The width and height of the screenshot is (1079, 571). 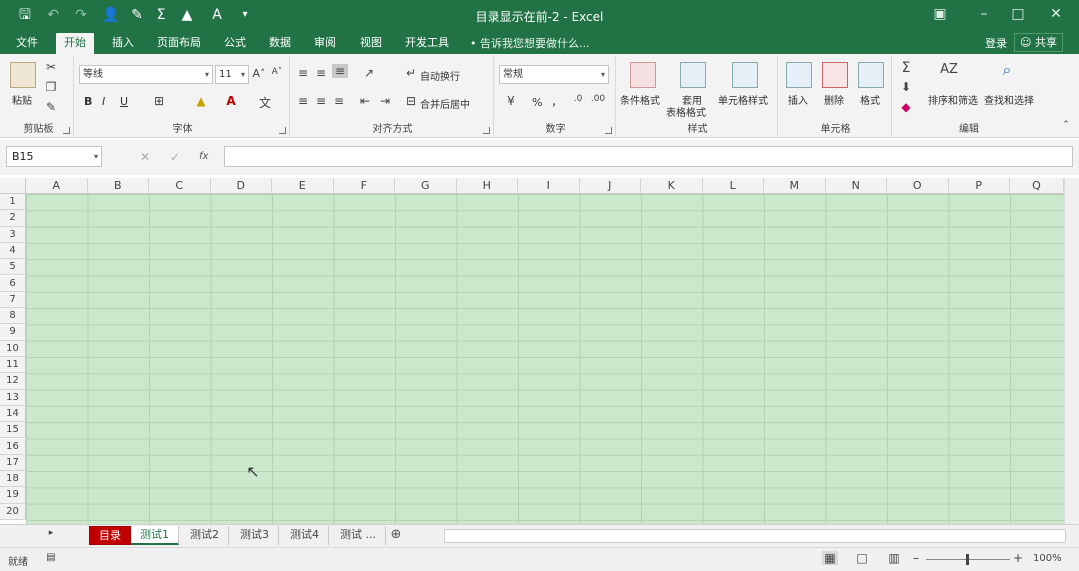 I want to click on zoom-in-icon: +, so click(x=1018, y=558).